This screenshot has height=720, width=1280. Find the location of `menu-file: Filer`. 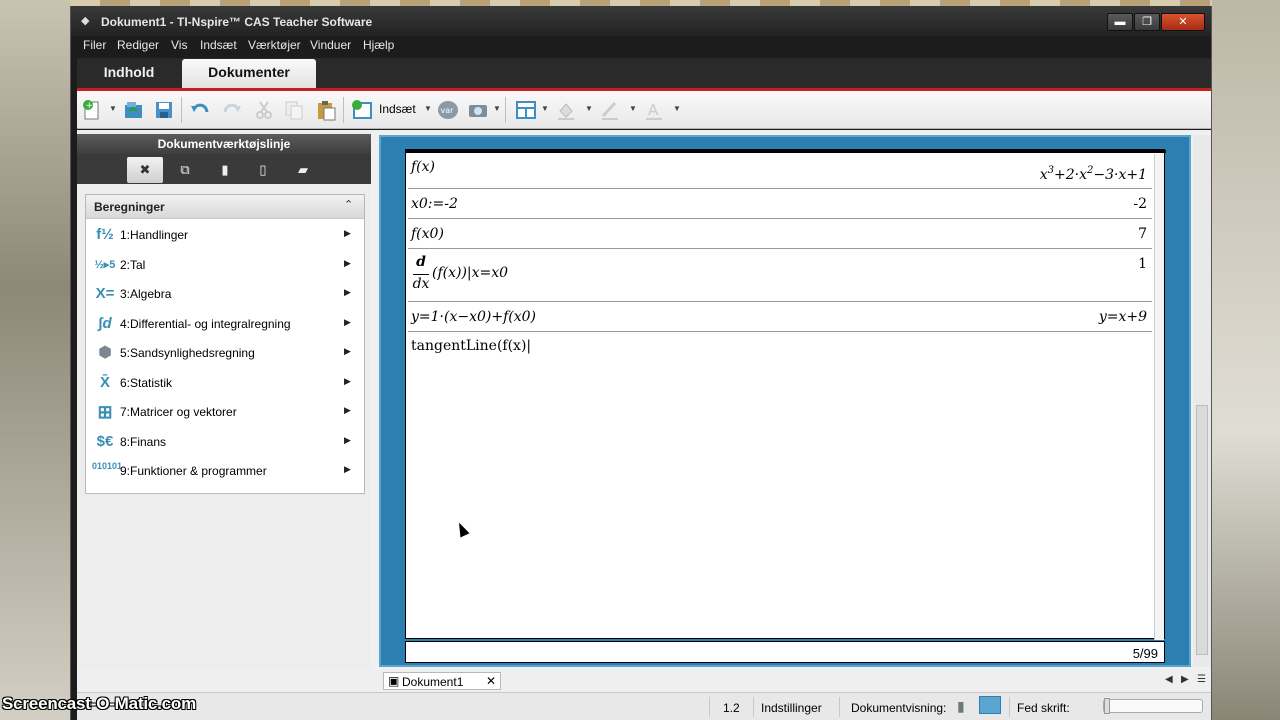

menu-file: Filer is located at coordinates (94, 45).